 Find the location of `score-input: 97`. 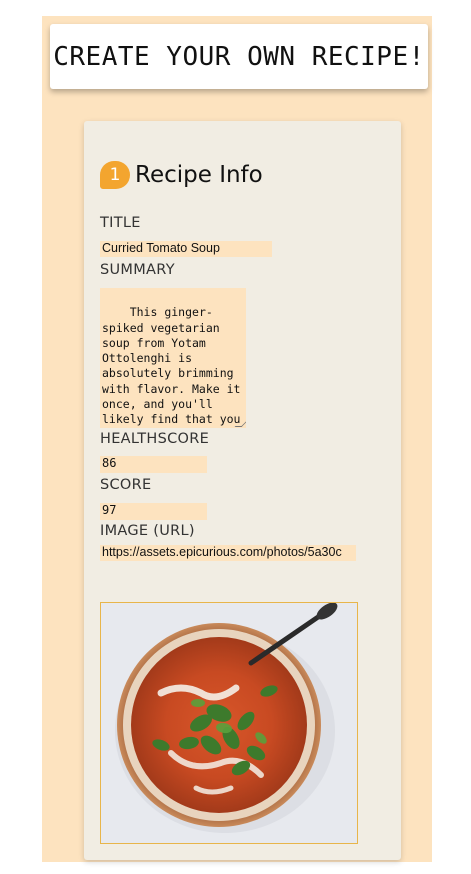

score-input: 97 is located at coordinates (153, 511).